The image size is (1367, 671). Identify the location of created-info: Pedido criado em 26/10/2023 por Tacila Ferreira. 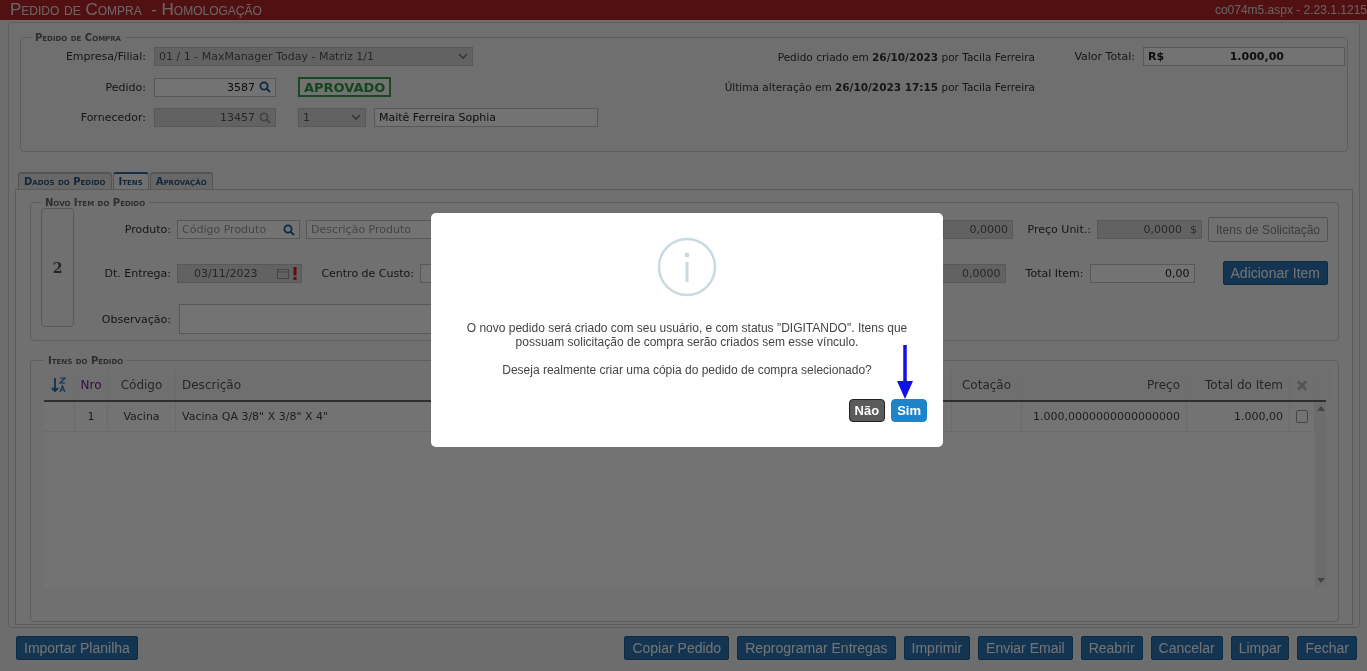
(905, 56).